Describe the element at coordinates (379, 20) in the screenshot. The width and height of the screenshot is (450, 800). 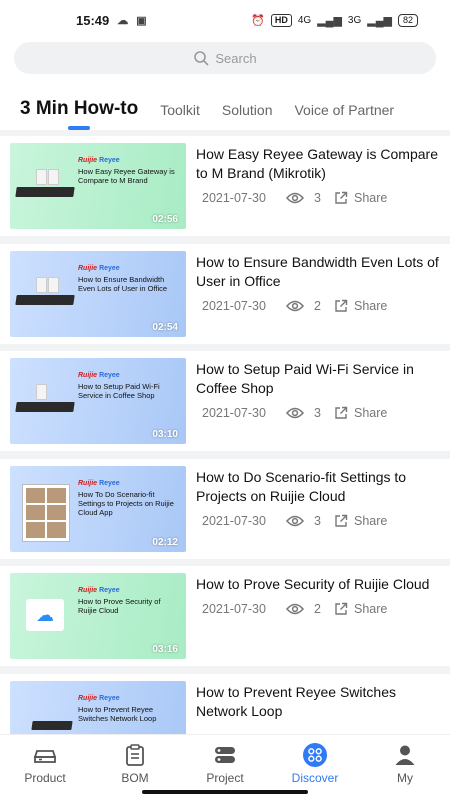
I see `signal-icon-2: ▂▄▆` at that location.